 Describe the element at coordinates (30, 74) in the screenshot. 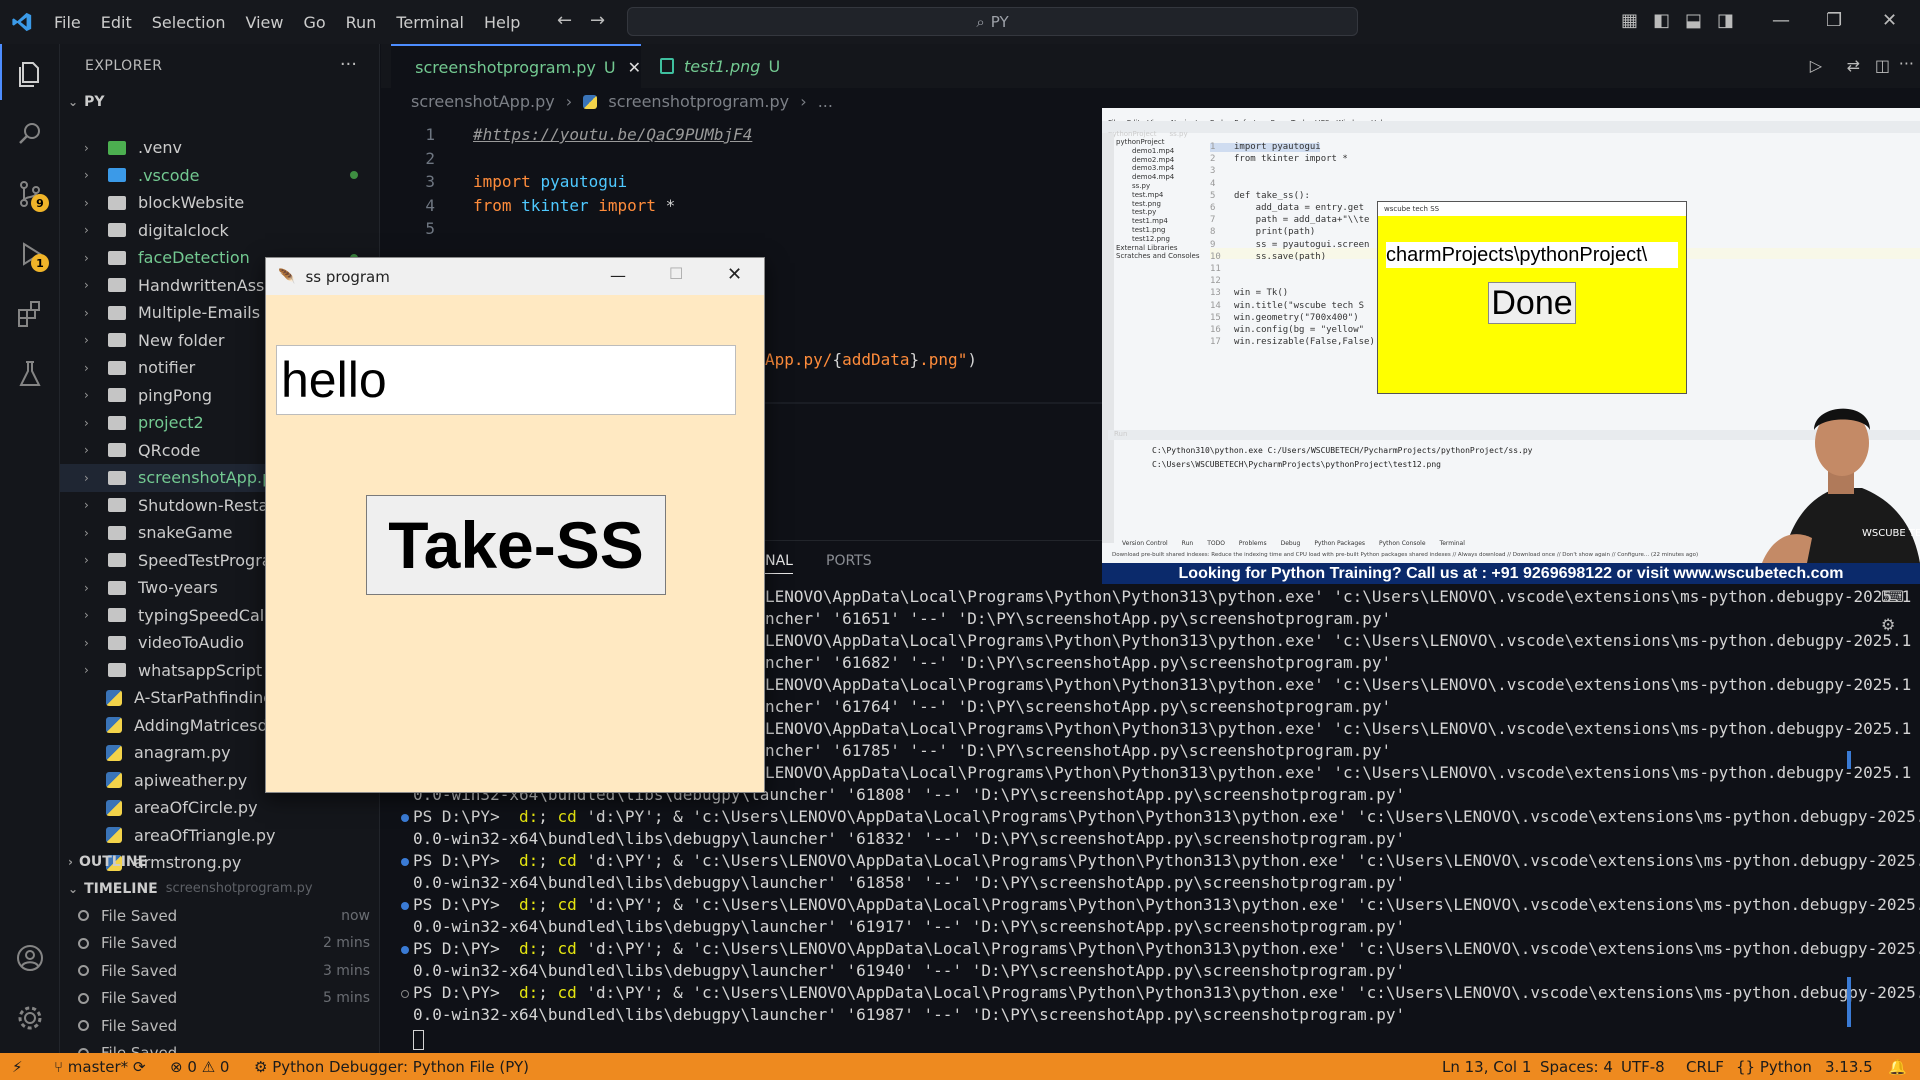

I see `explorer-icon` at that location.